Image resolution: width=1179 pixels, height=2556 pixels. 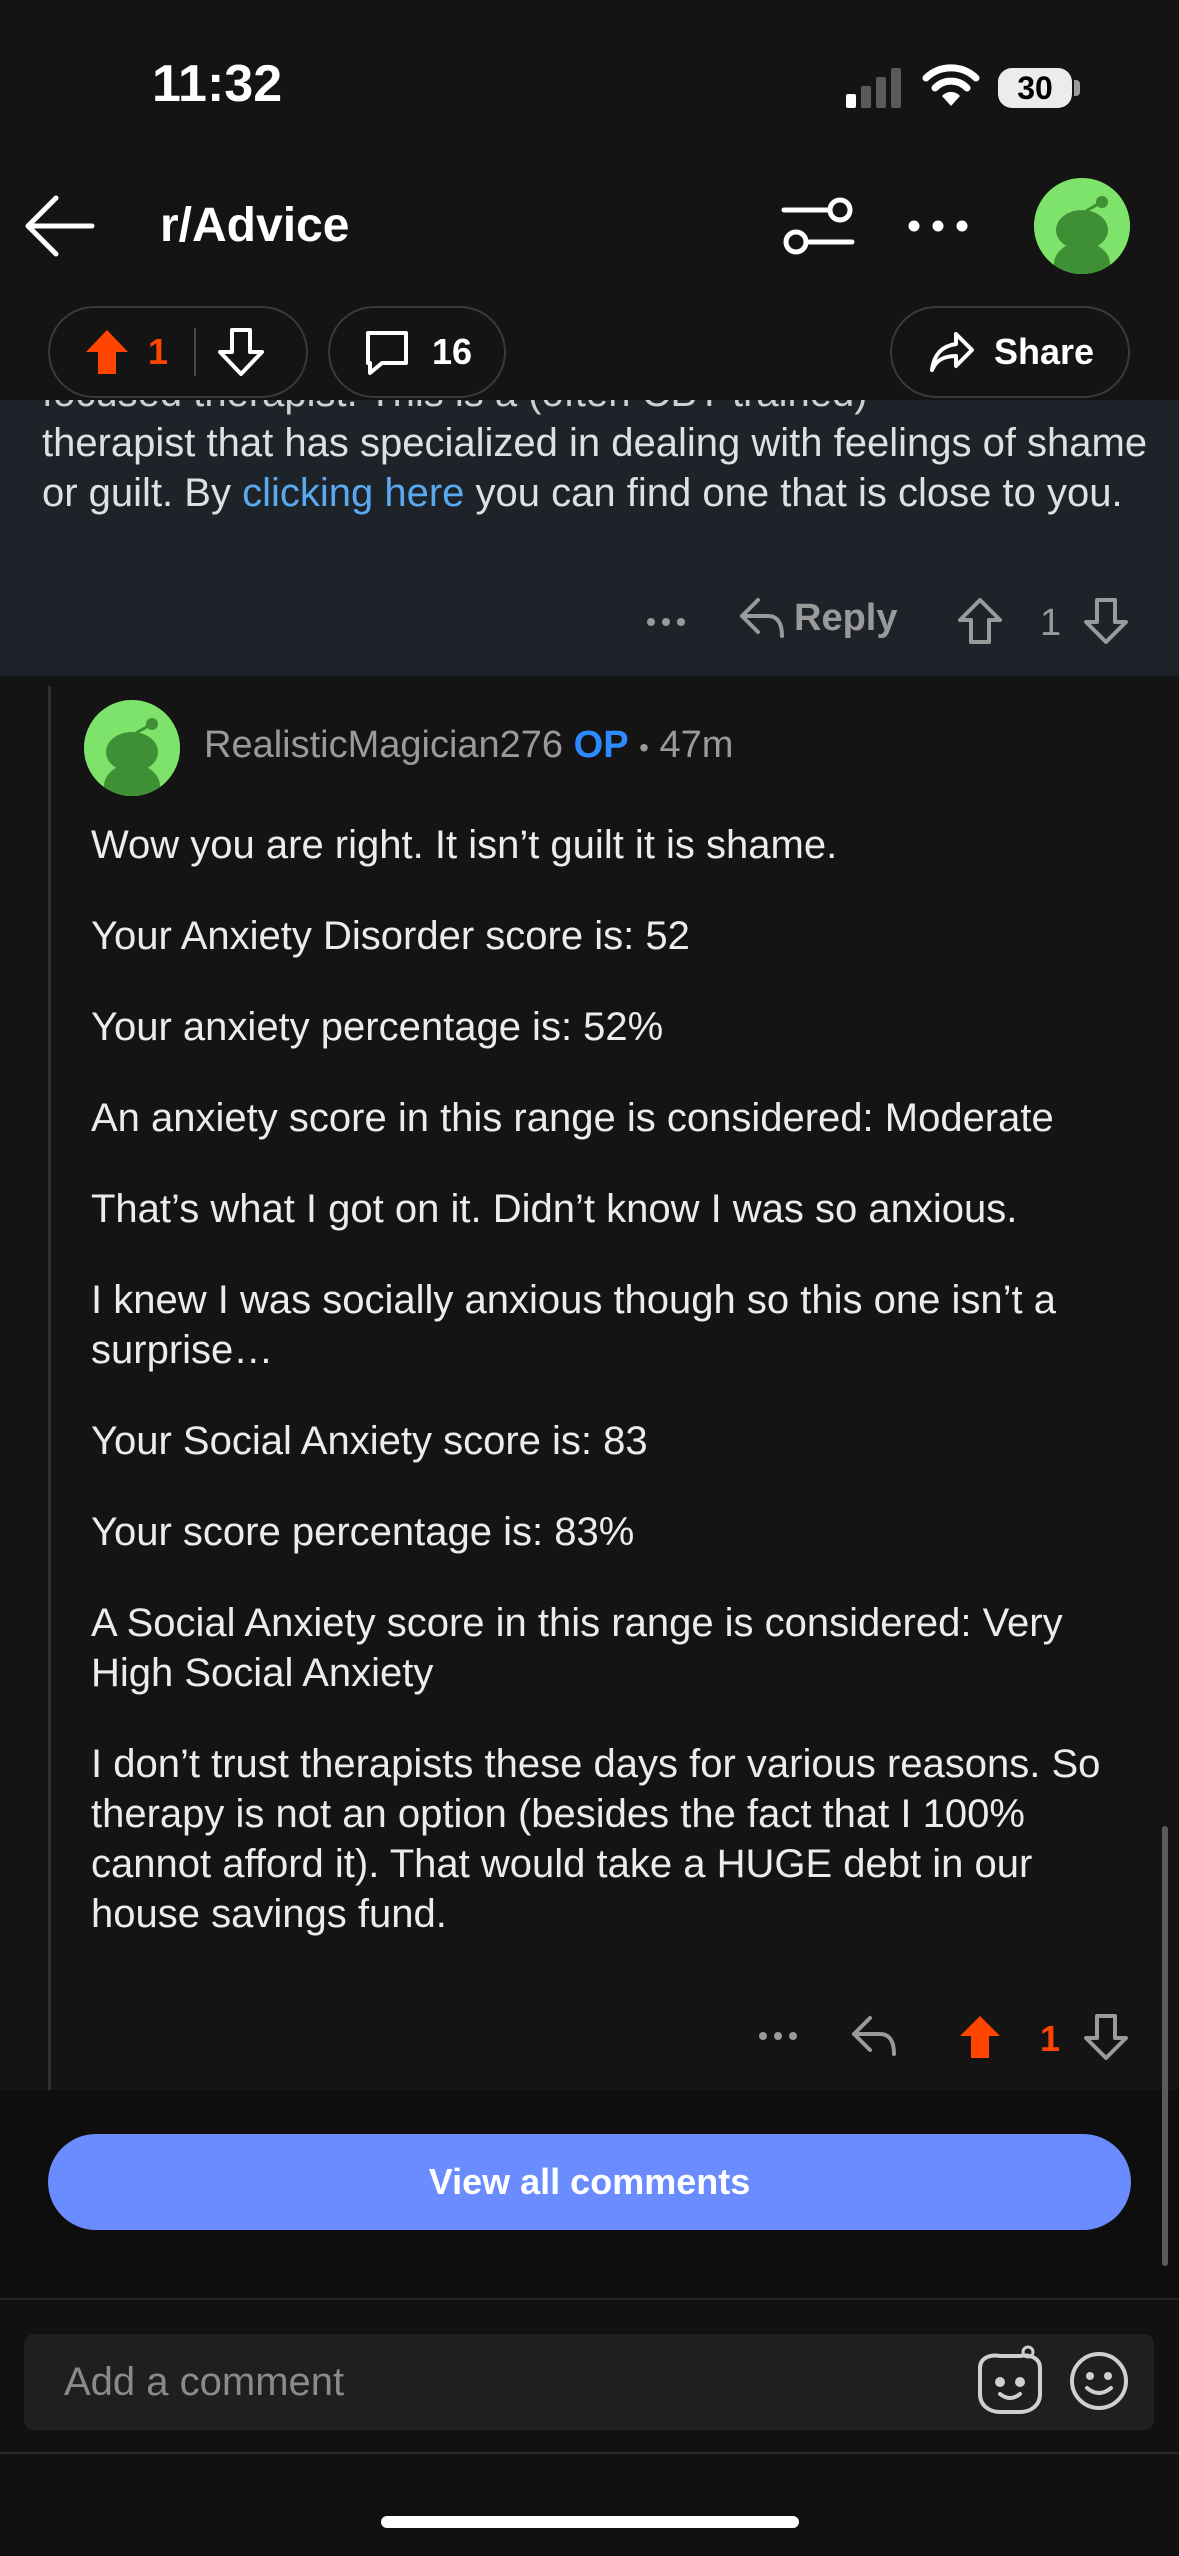 I want to click on comment-bubble-icon, so click(x=387, y=352).